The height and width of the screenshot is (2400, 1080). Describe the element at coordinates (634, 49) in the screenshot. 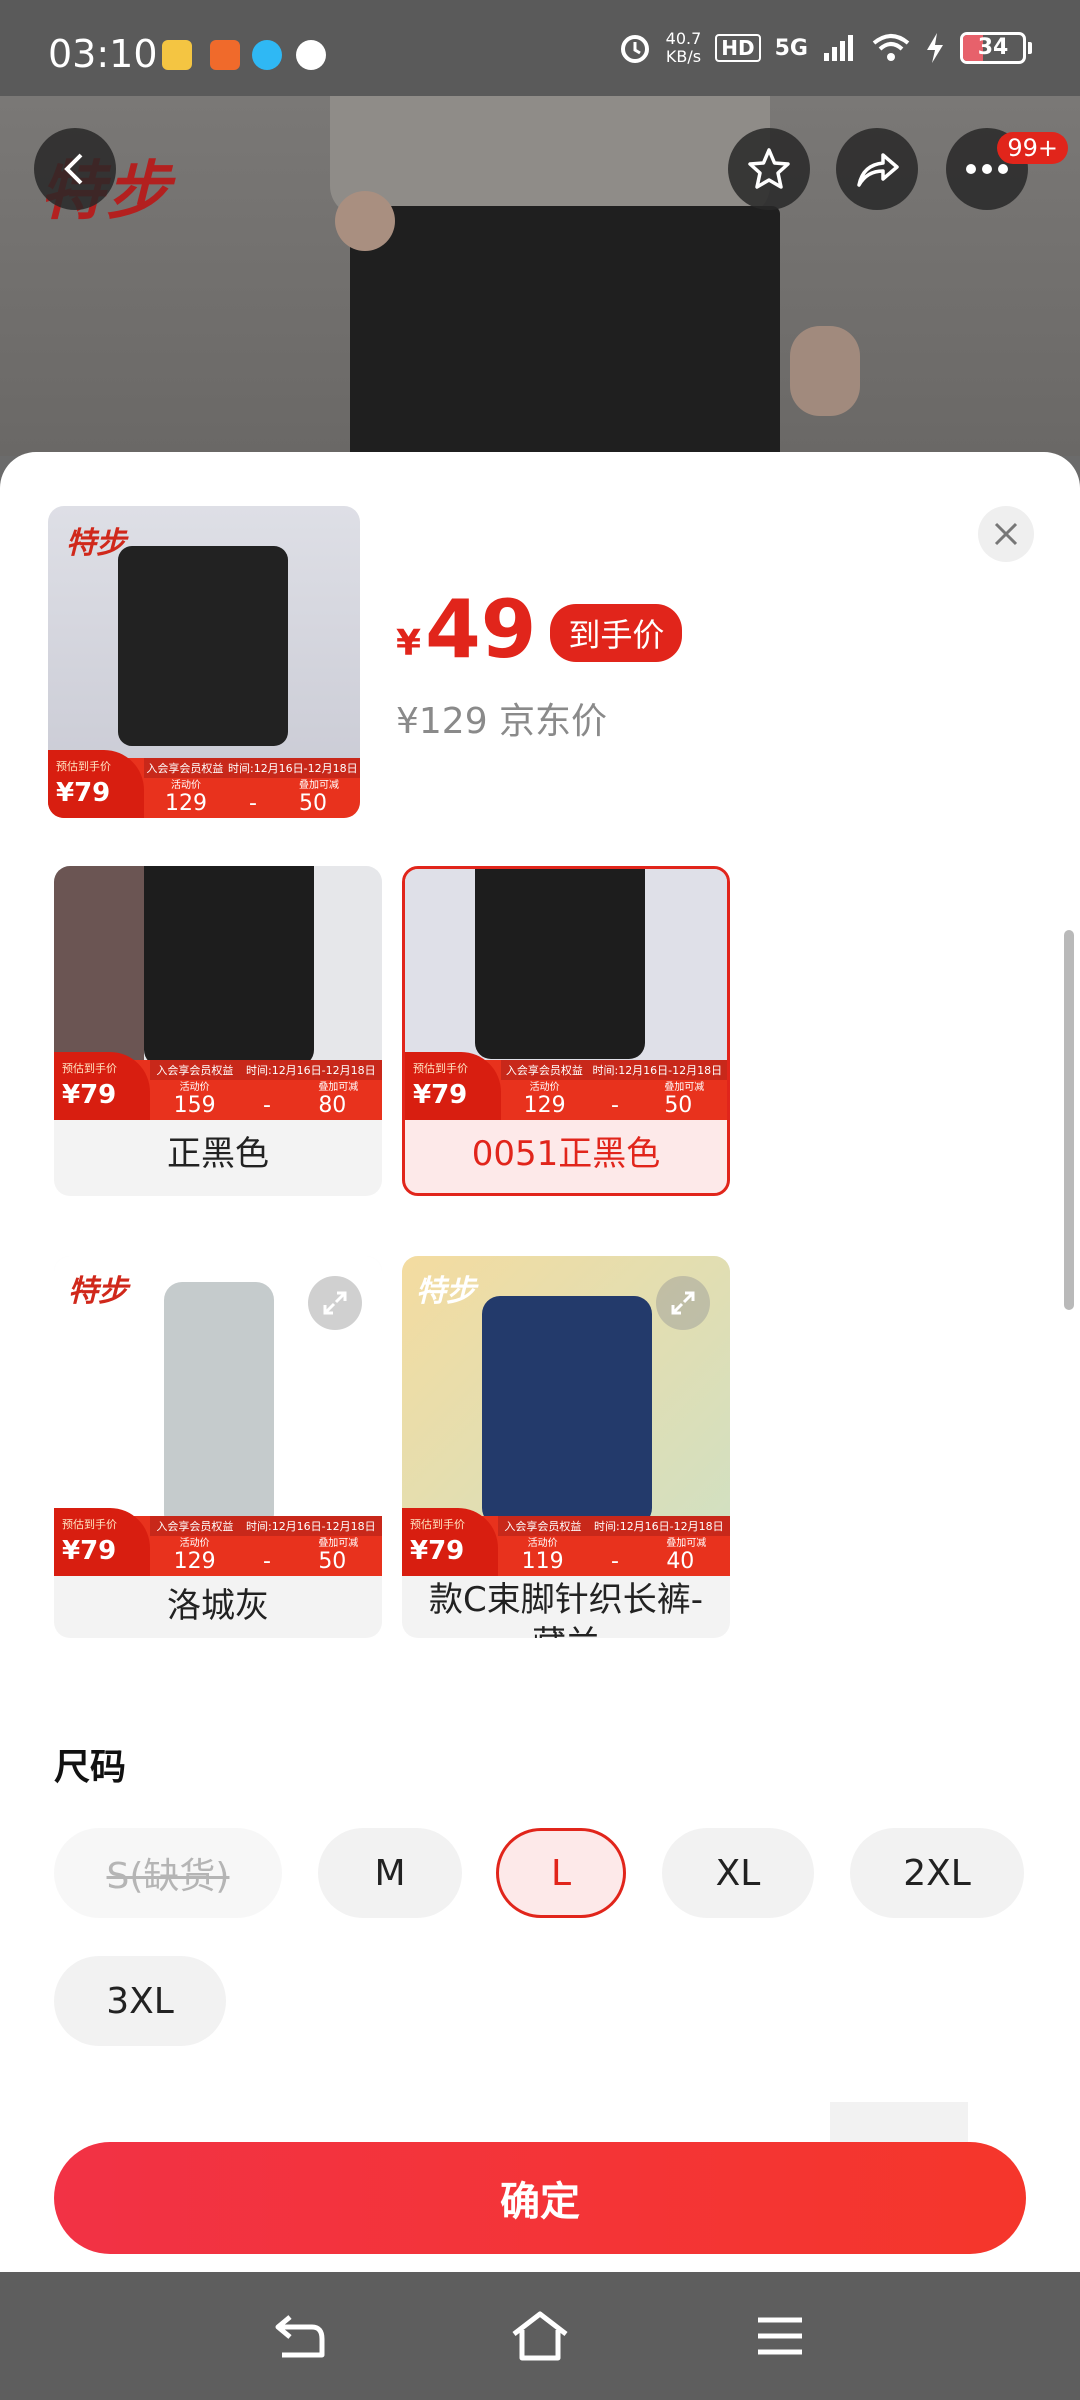

I see `alarm-icon` at that location.